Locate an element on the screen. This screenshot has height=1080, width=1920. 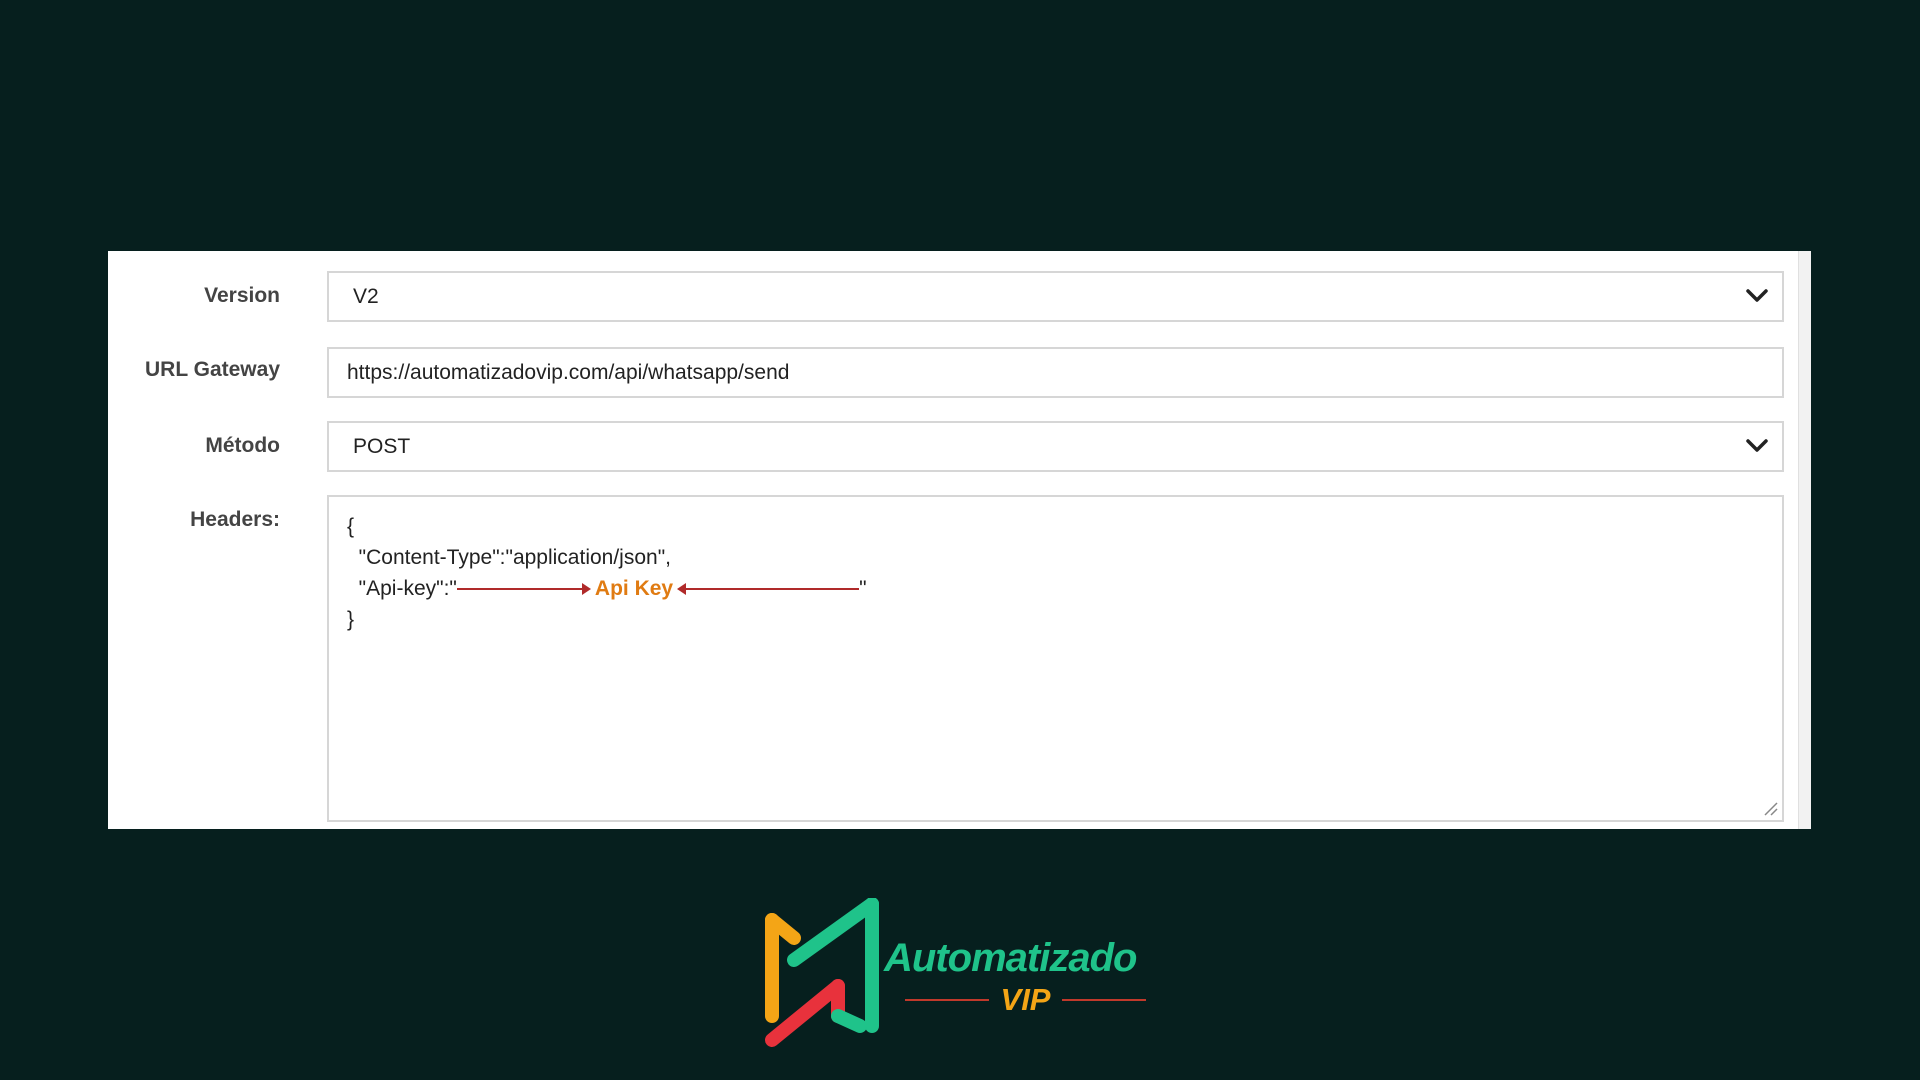
api-key-annotation: Api Key is located at coordinates (634, 588).